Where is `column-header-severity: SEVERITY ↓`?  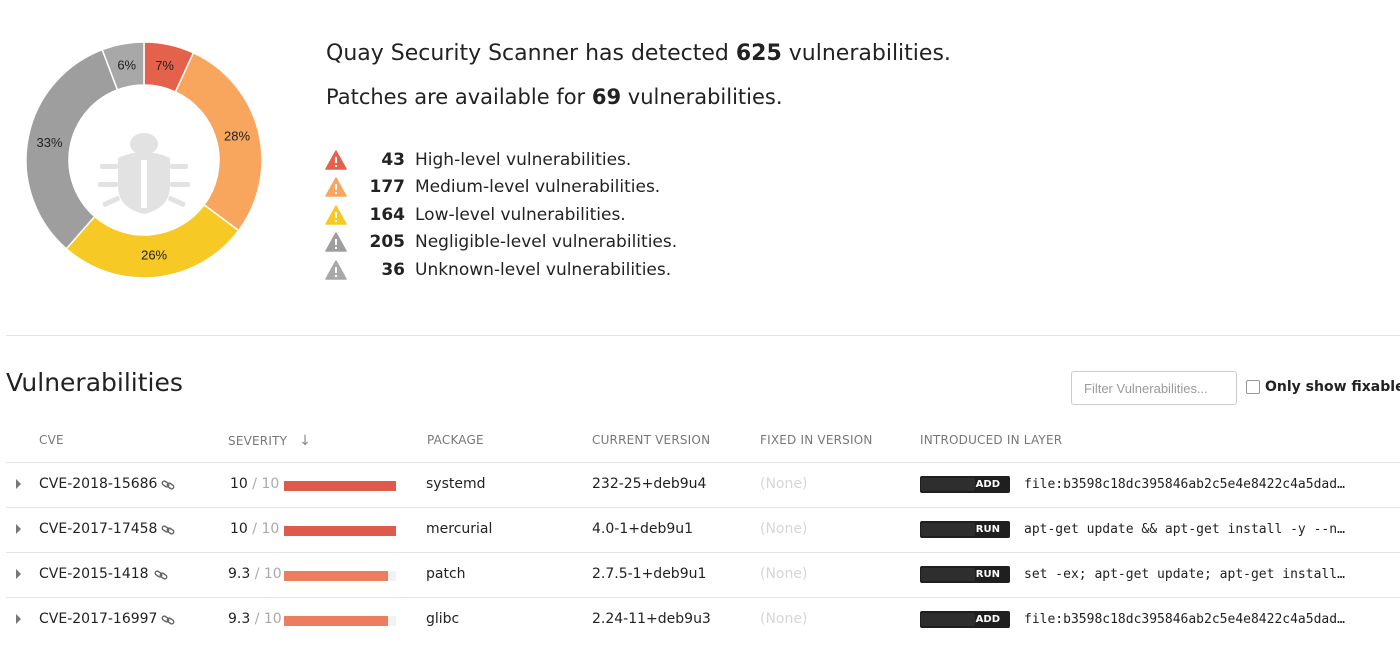 column-header-severity: SEVERITY ↓ is located at coordinates (269, 441).